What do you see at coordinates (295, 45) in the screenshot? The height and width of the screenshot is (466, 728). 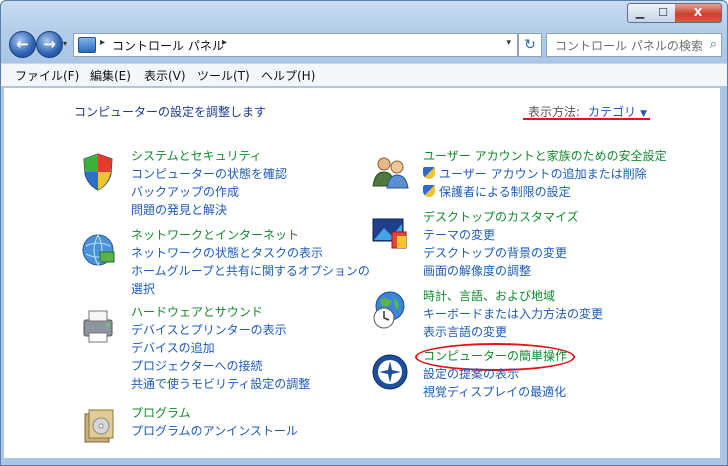 I see `address-bar: ▸ コントロール パネル ▸ ▾` at bounding box center [295, 45].